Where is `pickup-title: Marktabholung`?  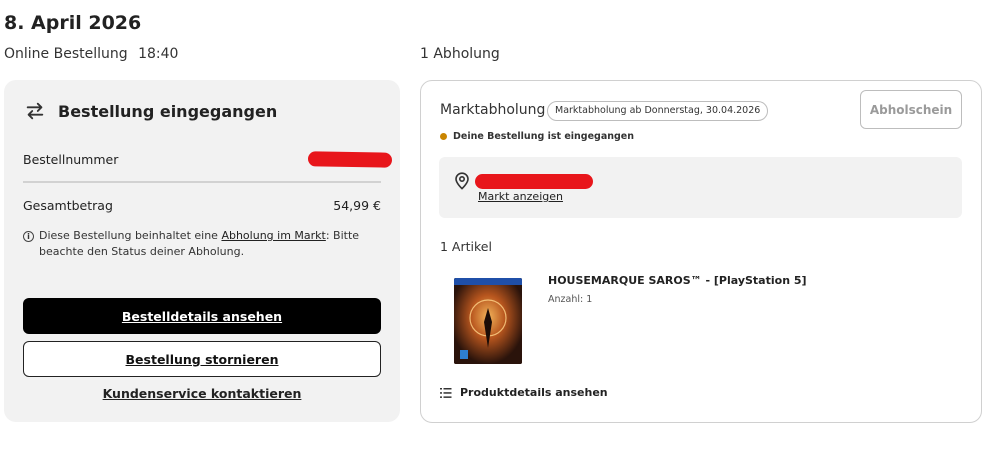 pickup-title: Marktabholung is located at coordinates (493, 110).